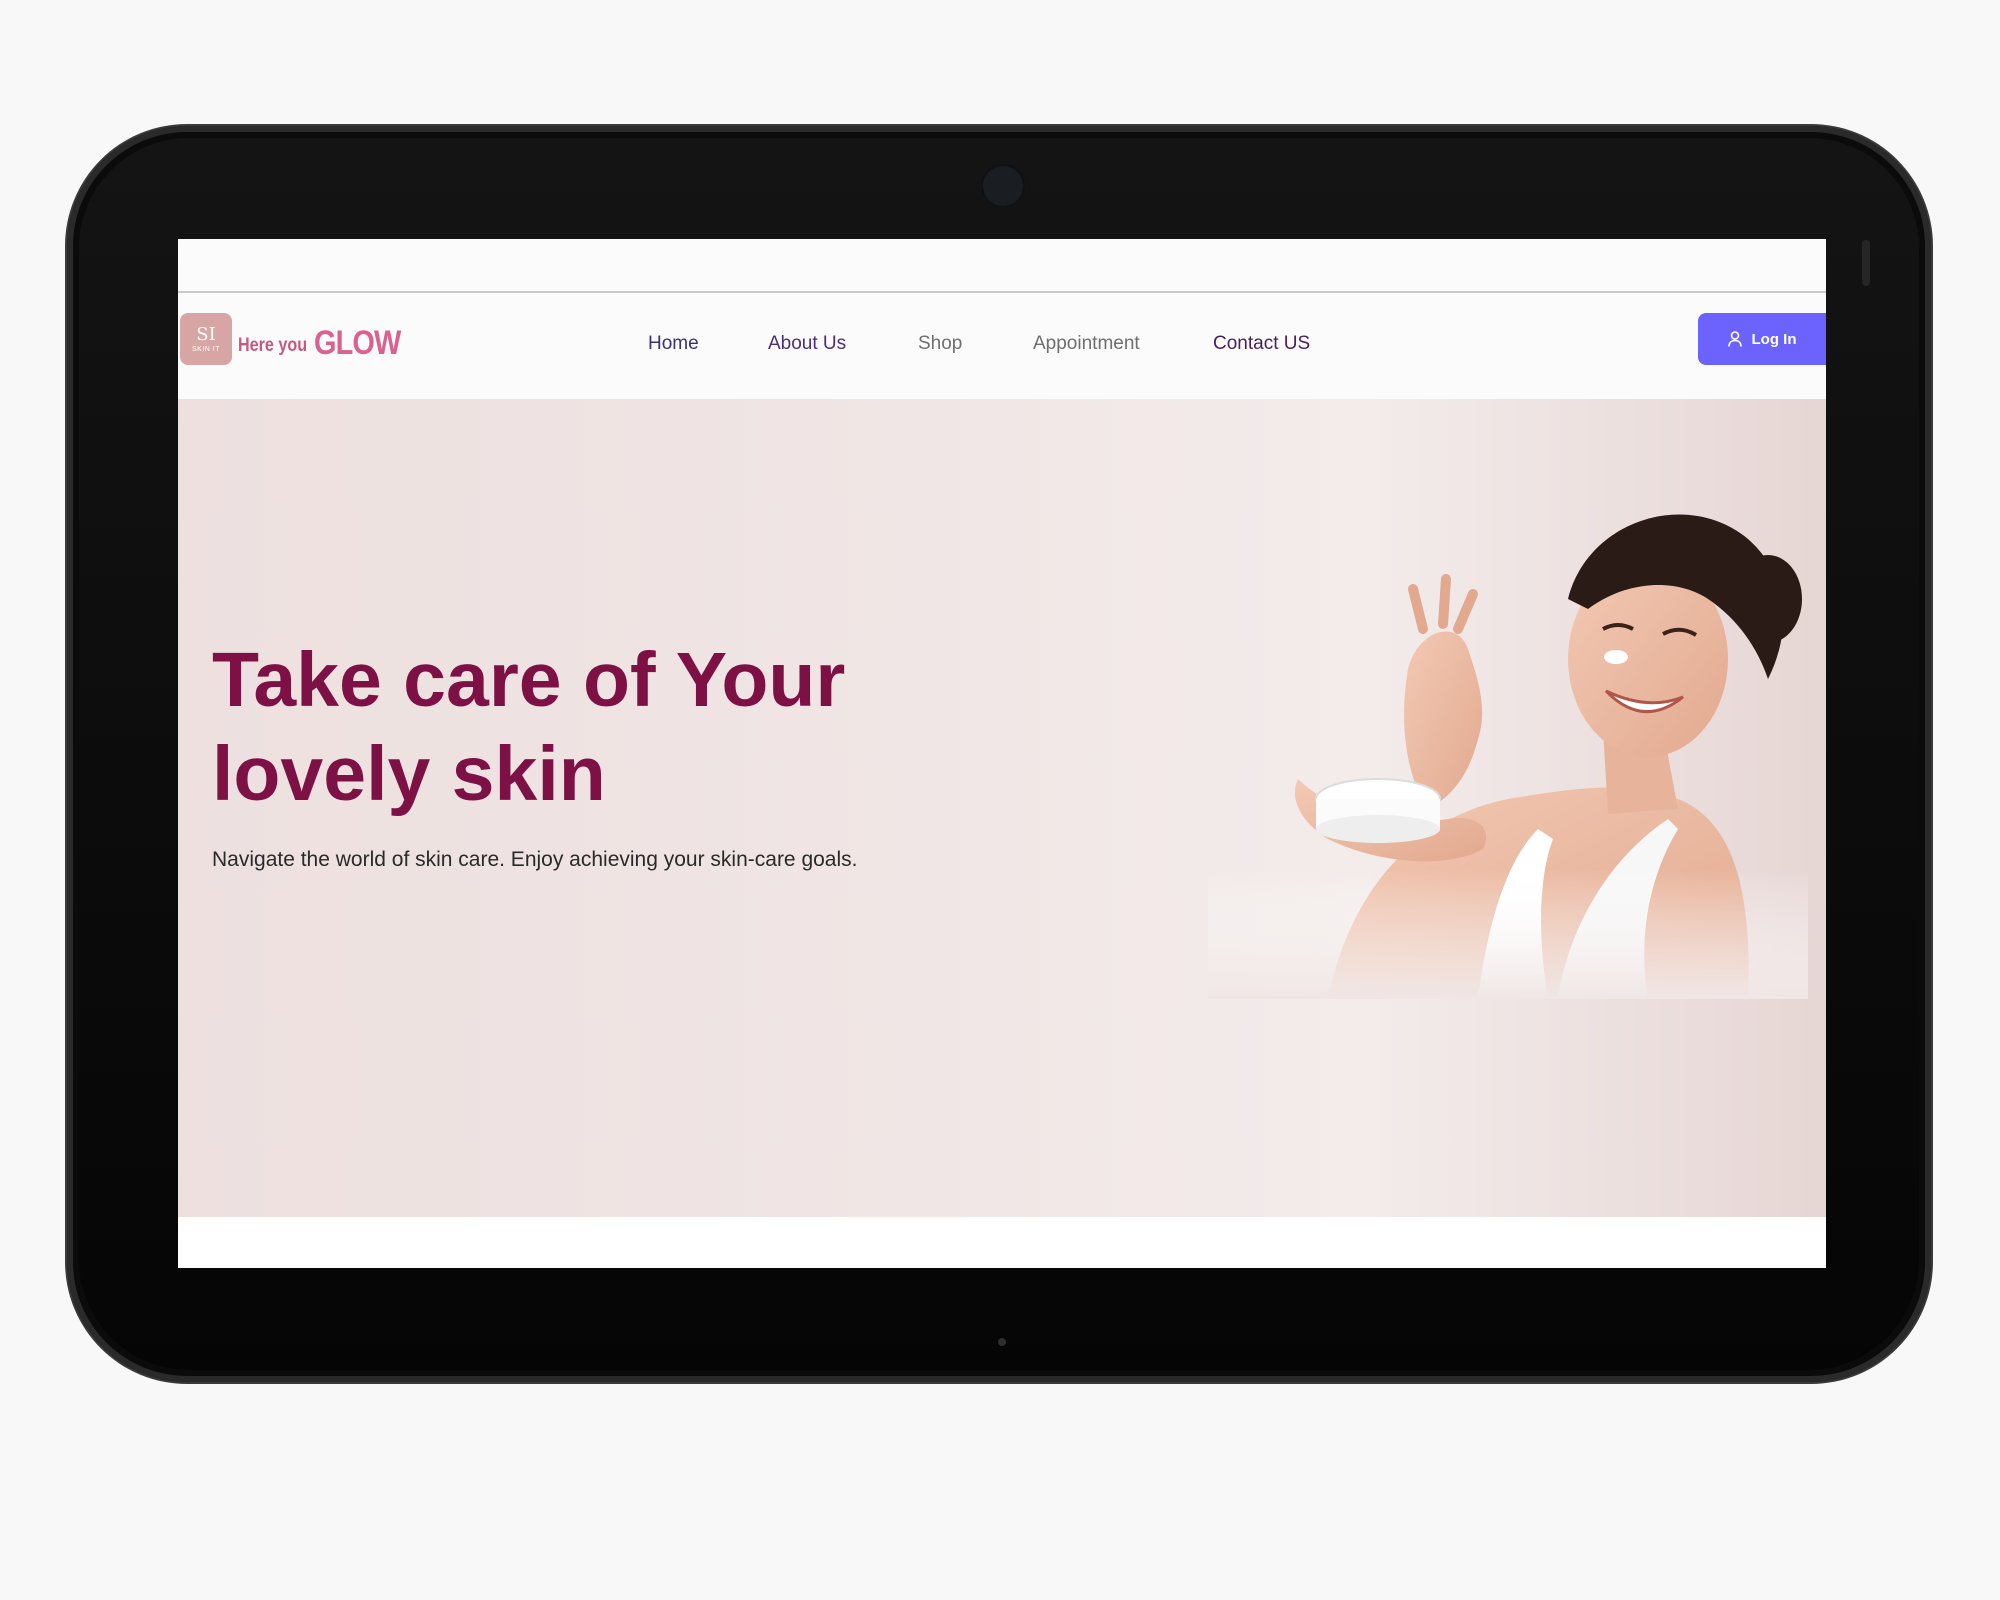 The width and height of the screenshot is (2000, 1600). What do you see at coordinates (1002, 1242) in the screenshot?
I see `page-bottom-strip` at bounding box center [1002, 1242].